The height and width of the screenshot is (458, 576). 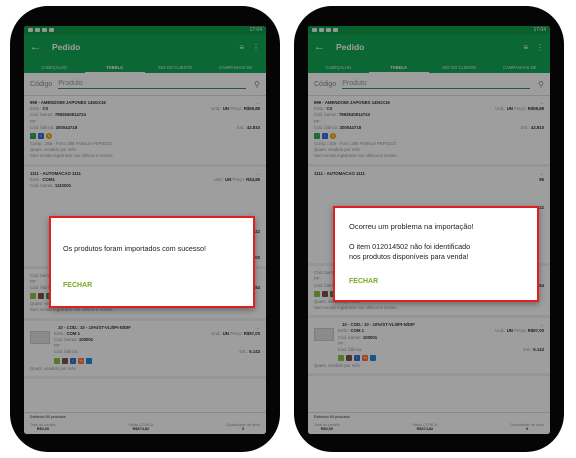 What do you see at coordinates (410, 246) in the screenshot?
I see `error-message-line1: O item 012014502 não foi identificado` at bounding box center [410, 246].